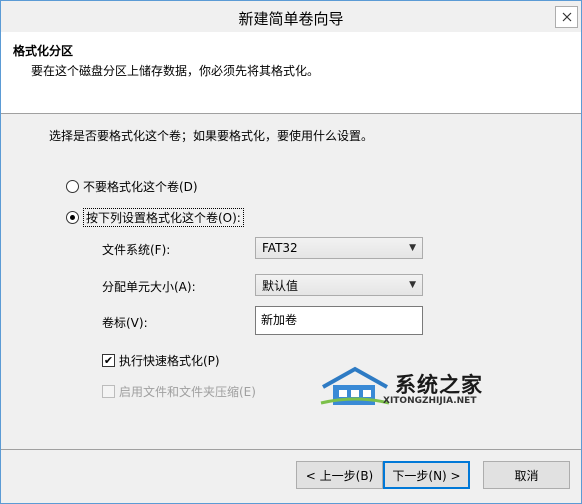 Image resolution: width=582 pixels, height=504 pixels. I want to click on house-logo-icon, so click(355, 385).